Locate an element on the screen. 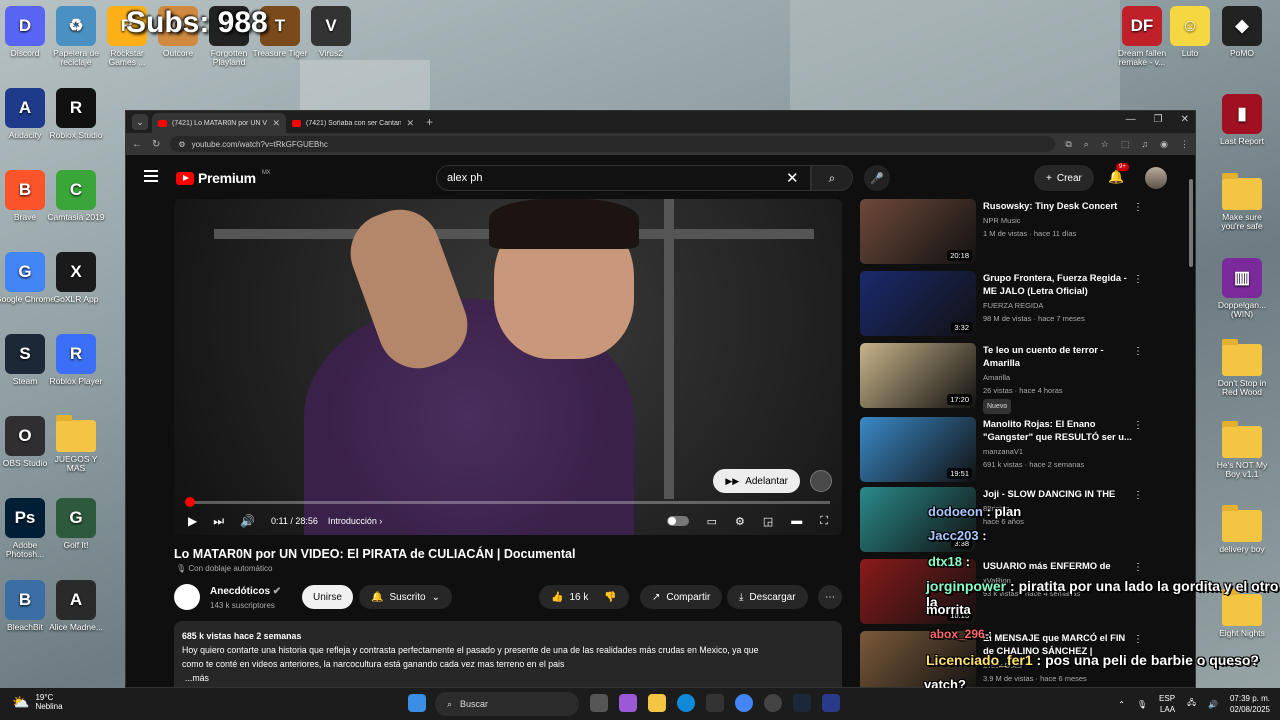 The width and height of the screenshot is (1280, 720). subscribed-button: 🔔 Suscrito ⌄ is located at coordinates (405, 597).